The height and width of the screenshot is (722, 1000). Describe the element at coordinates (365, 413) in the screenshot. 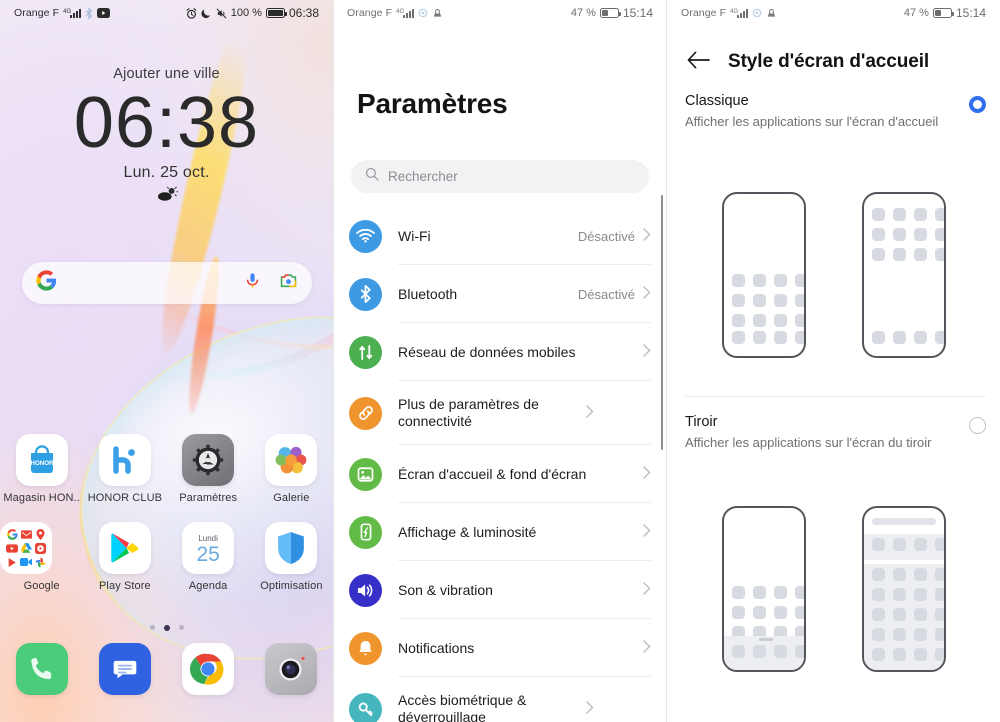

I see `link-icon` at that location.